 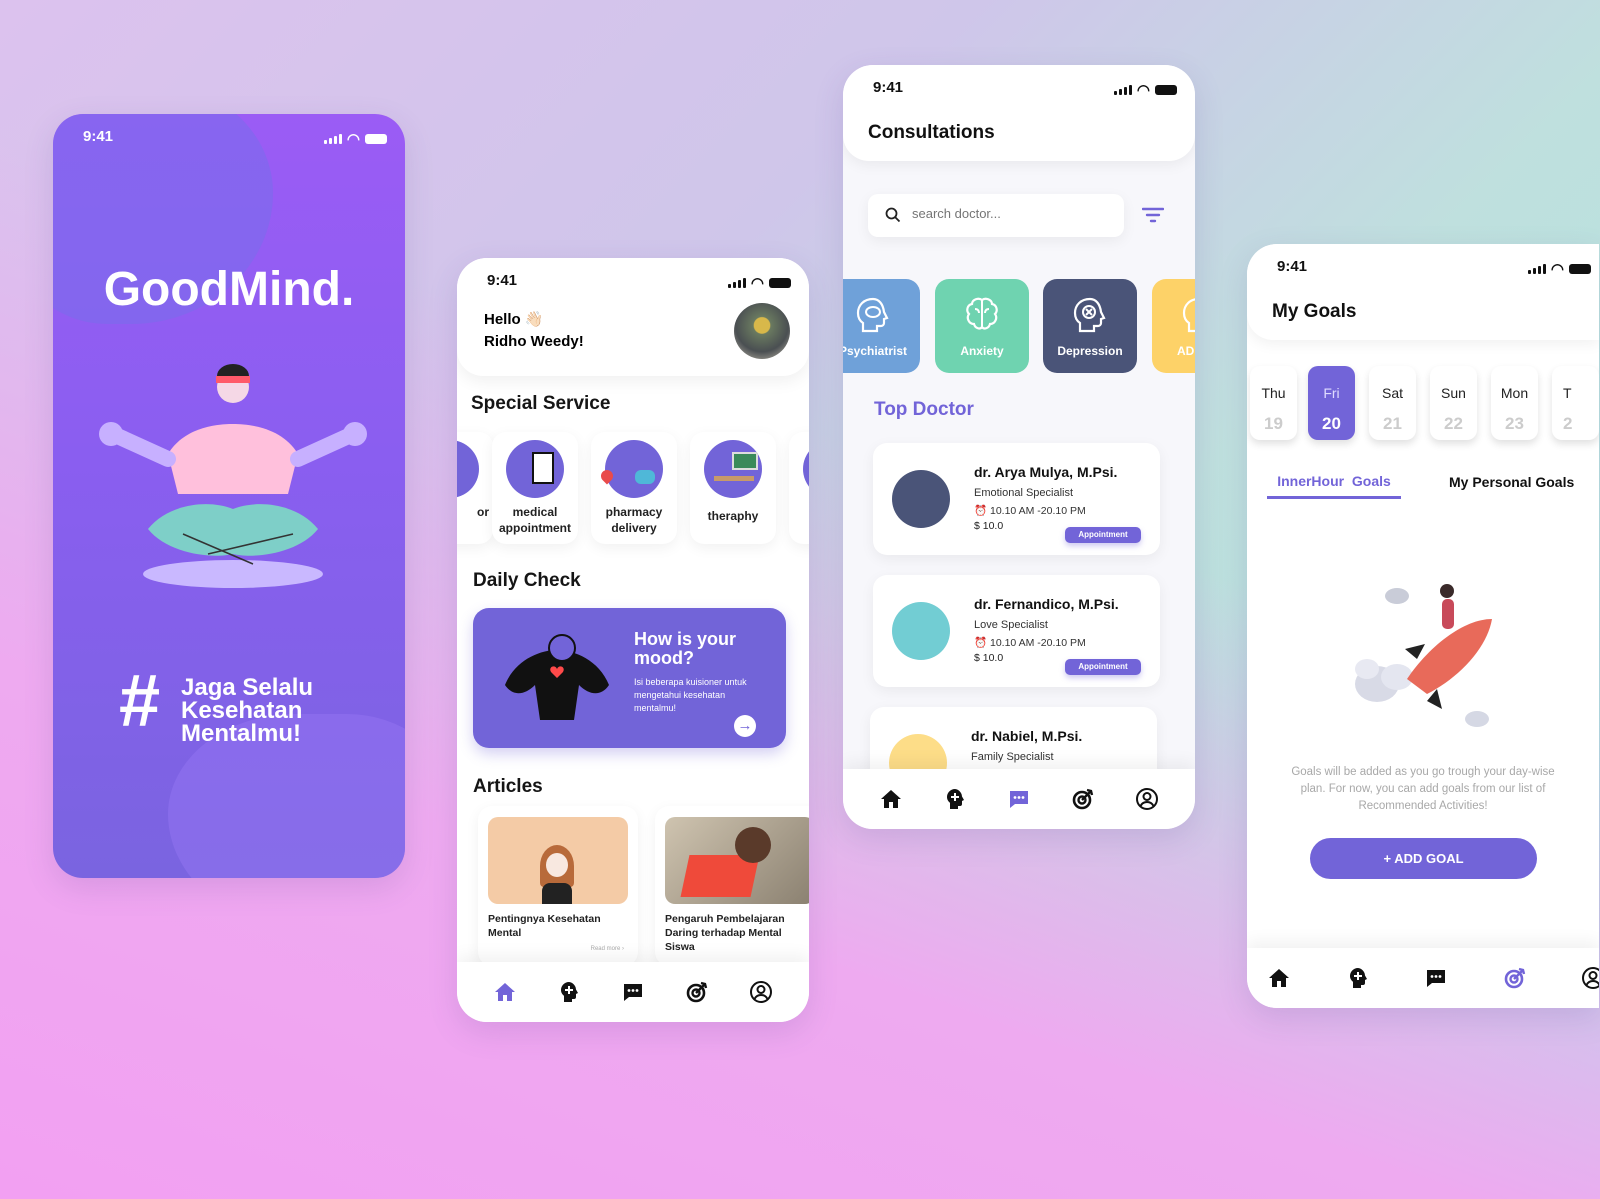 What do you see at coordinates (475, 488) in the screenshot?
I see `service-card: or` at bounding box center [475, 488].